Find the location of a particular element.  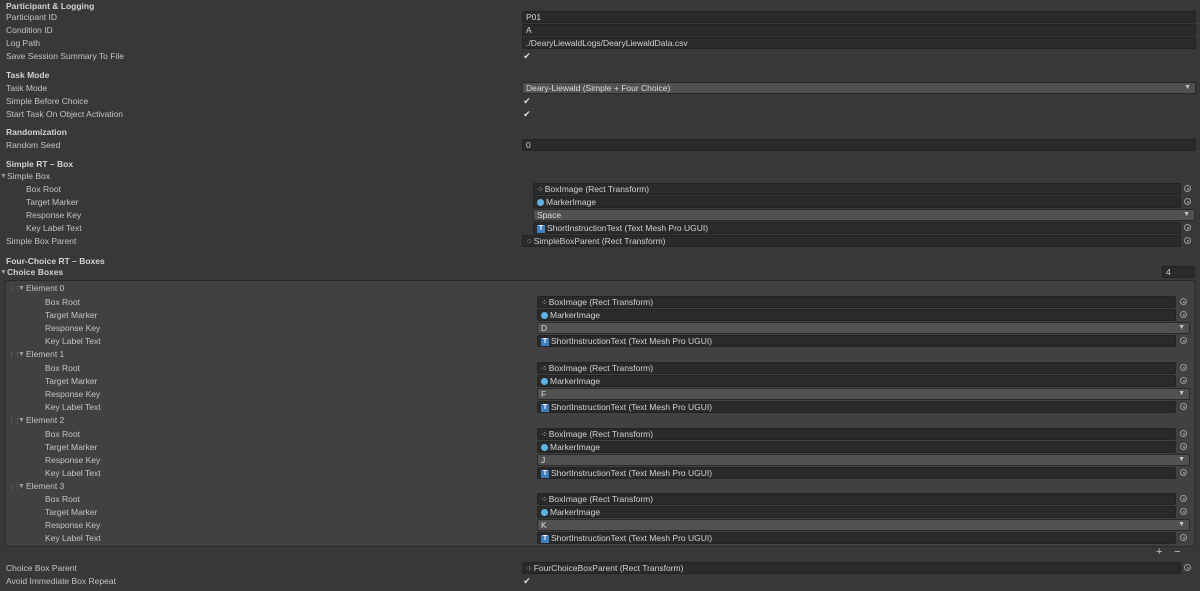

simple-target-marker-row: Target Marker MarkerImage is located at coordinates (600, 202).